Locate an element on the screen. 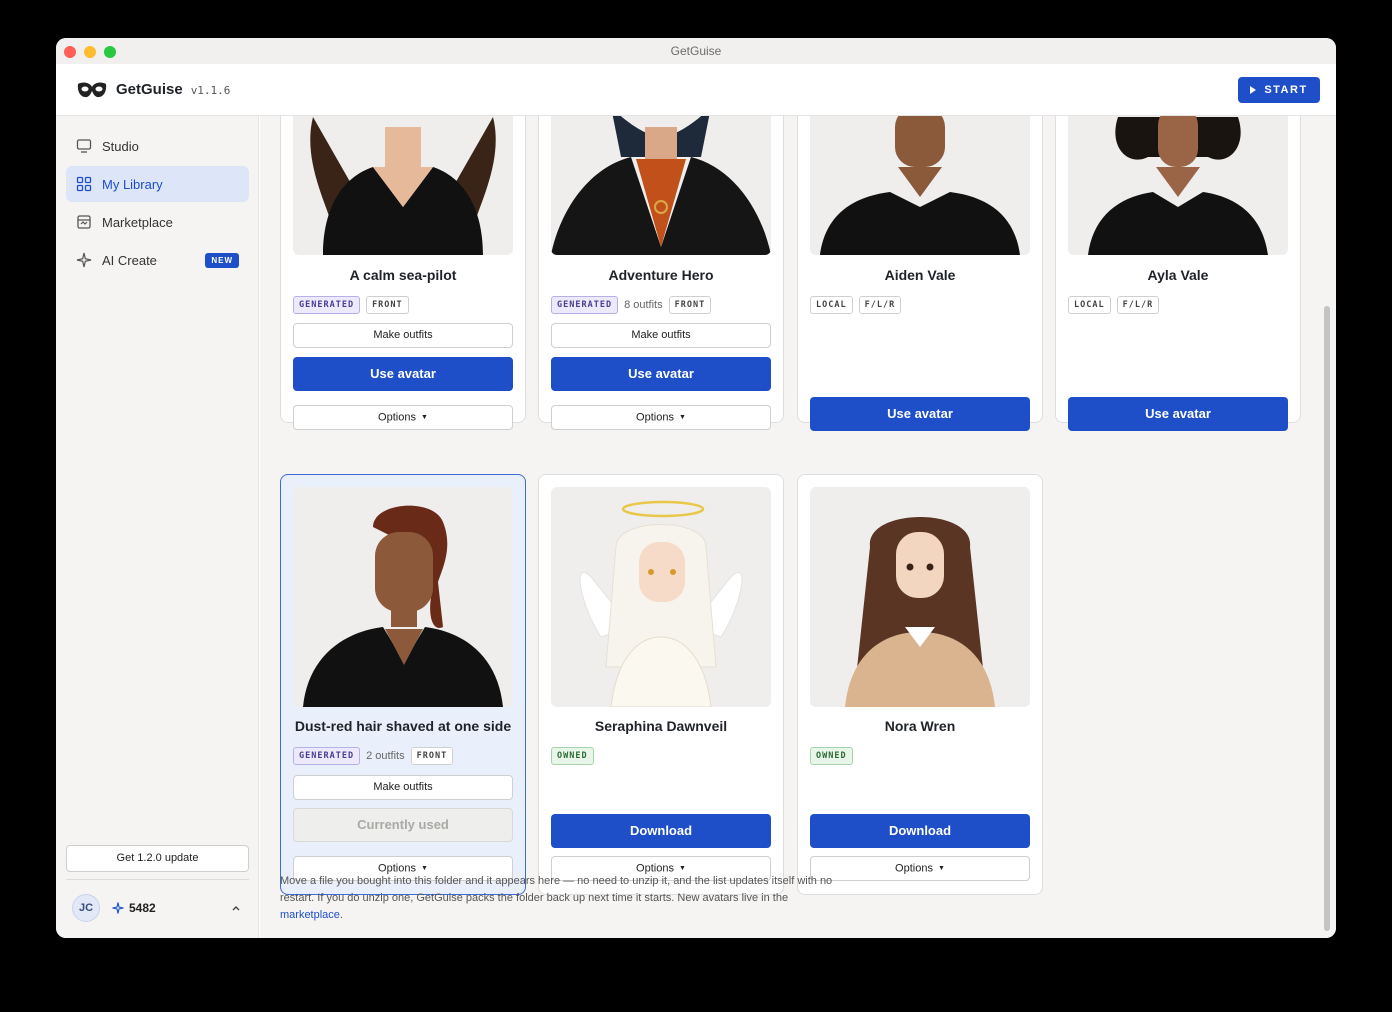  start-button-label: START is located at coordinates (1286, 90).